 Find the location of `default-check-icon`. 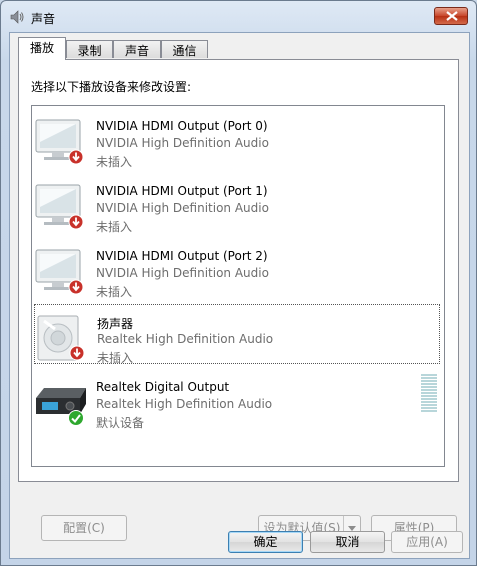

default-check-icon is located at coordinates (76, 419).